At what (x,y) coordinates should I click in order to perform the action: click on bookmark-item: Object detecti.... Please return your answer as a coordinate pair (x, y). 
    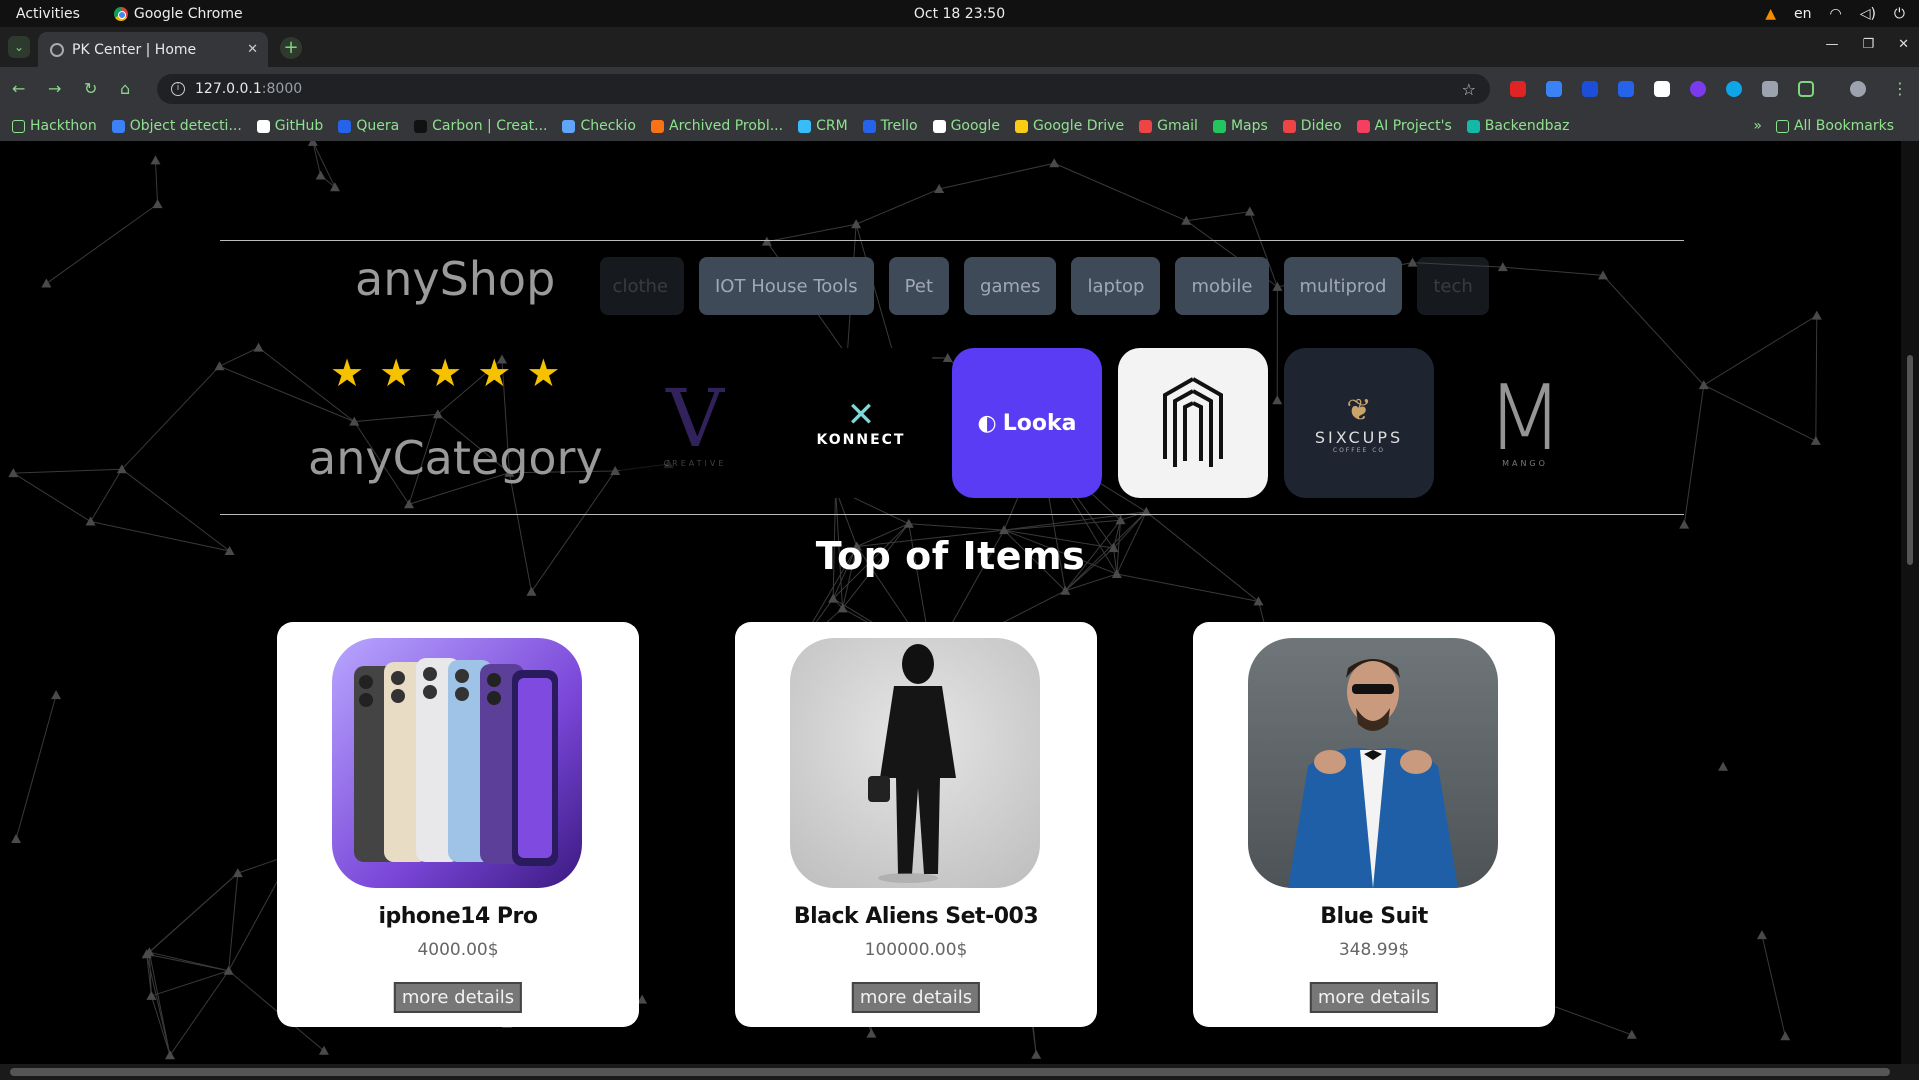
    Looking at the image, I should click on (176, 126).